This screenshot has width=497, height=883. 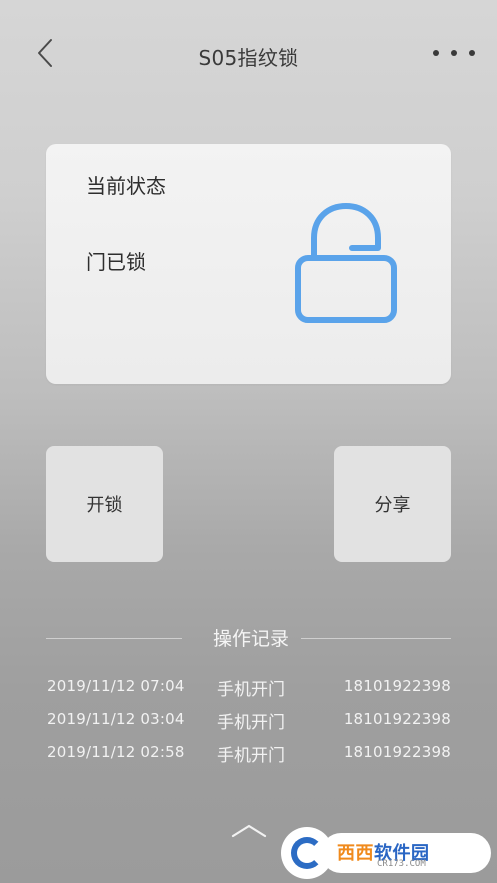 What do you see at coordinates (116, 262) in the screenshot?
I see `status-value: 门已锁` at bounding box center [116, 262].